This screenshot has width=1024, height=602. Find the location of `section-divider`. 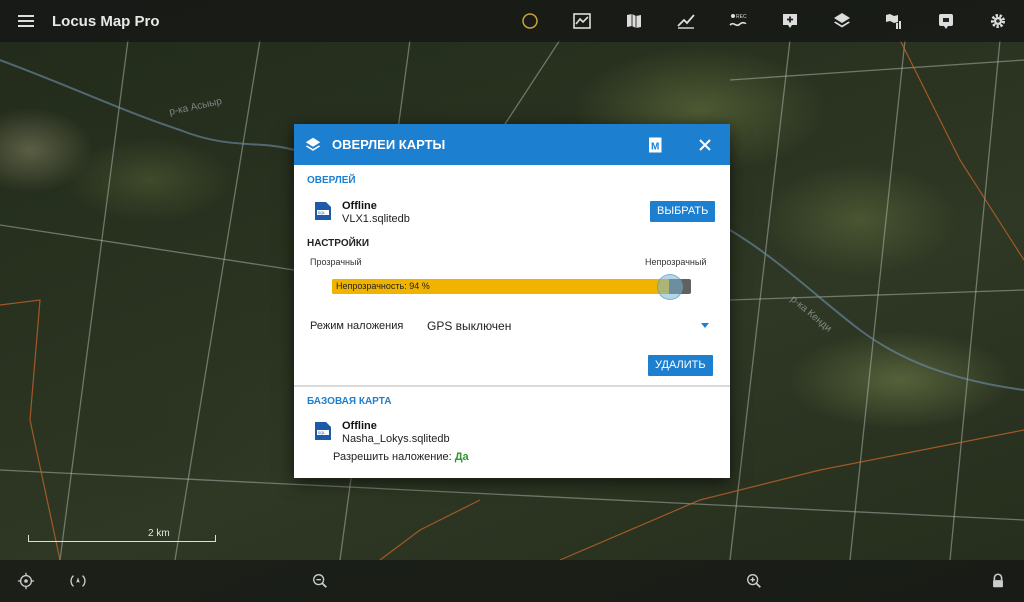

section-divider is located at coordinates (512, 386).